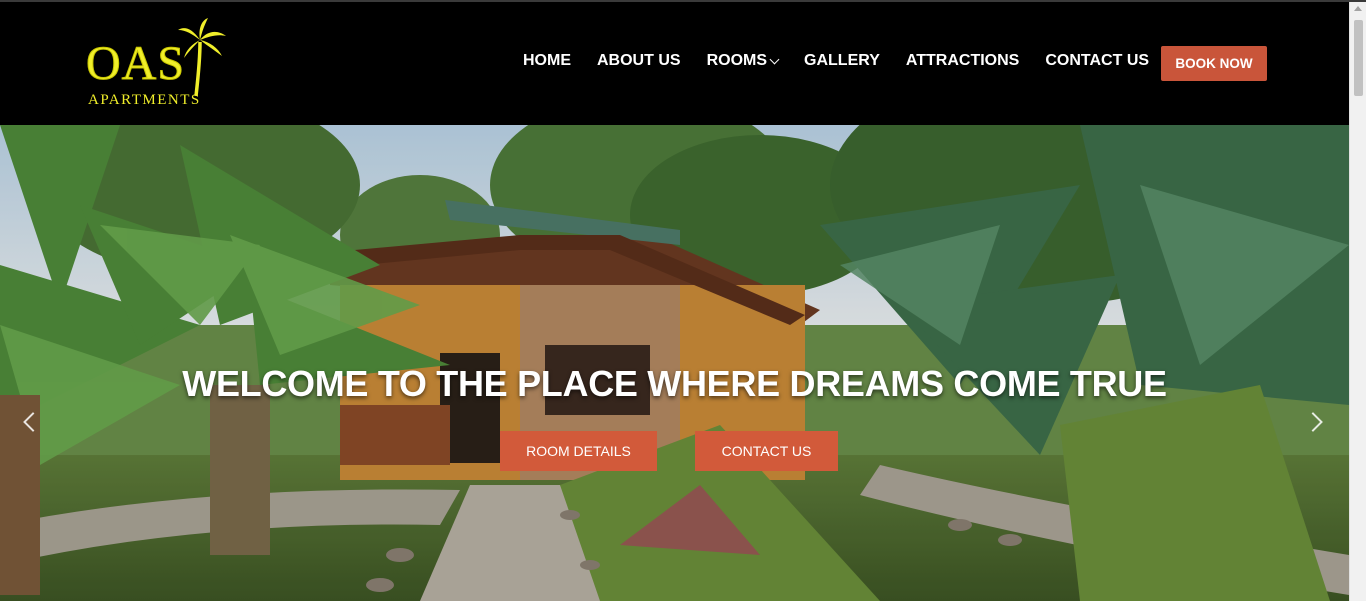 The image size is (1366, 601). I want to click on nav-gallery-label: GALLERY, so click(842, 60).